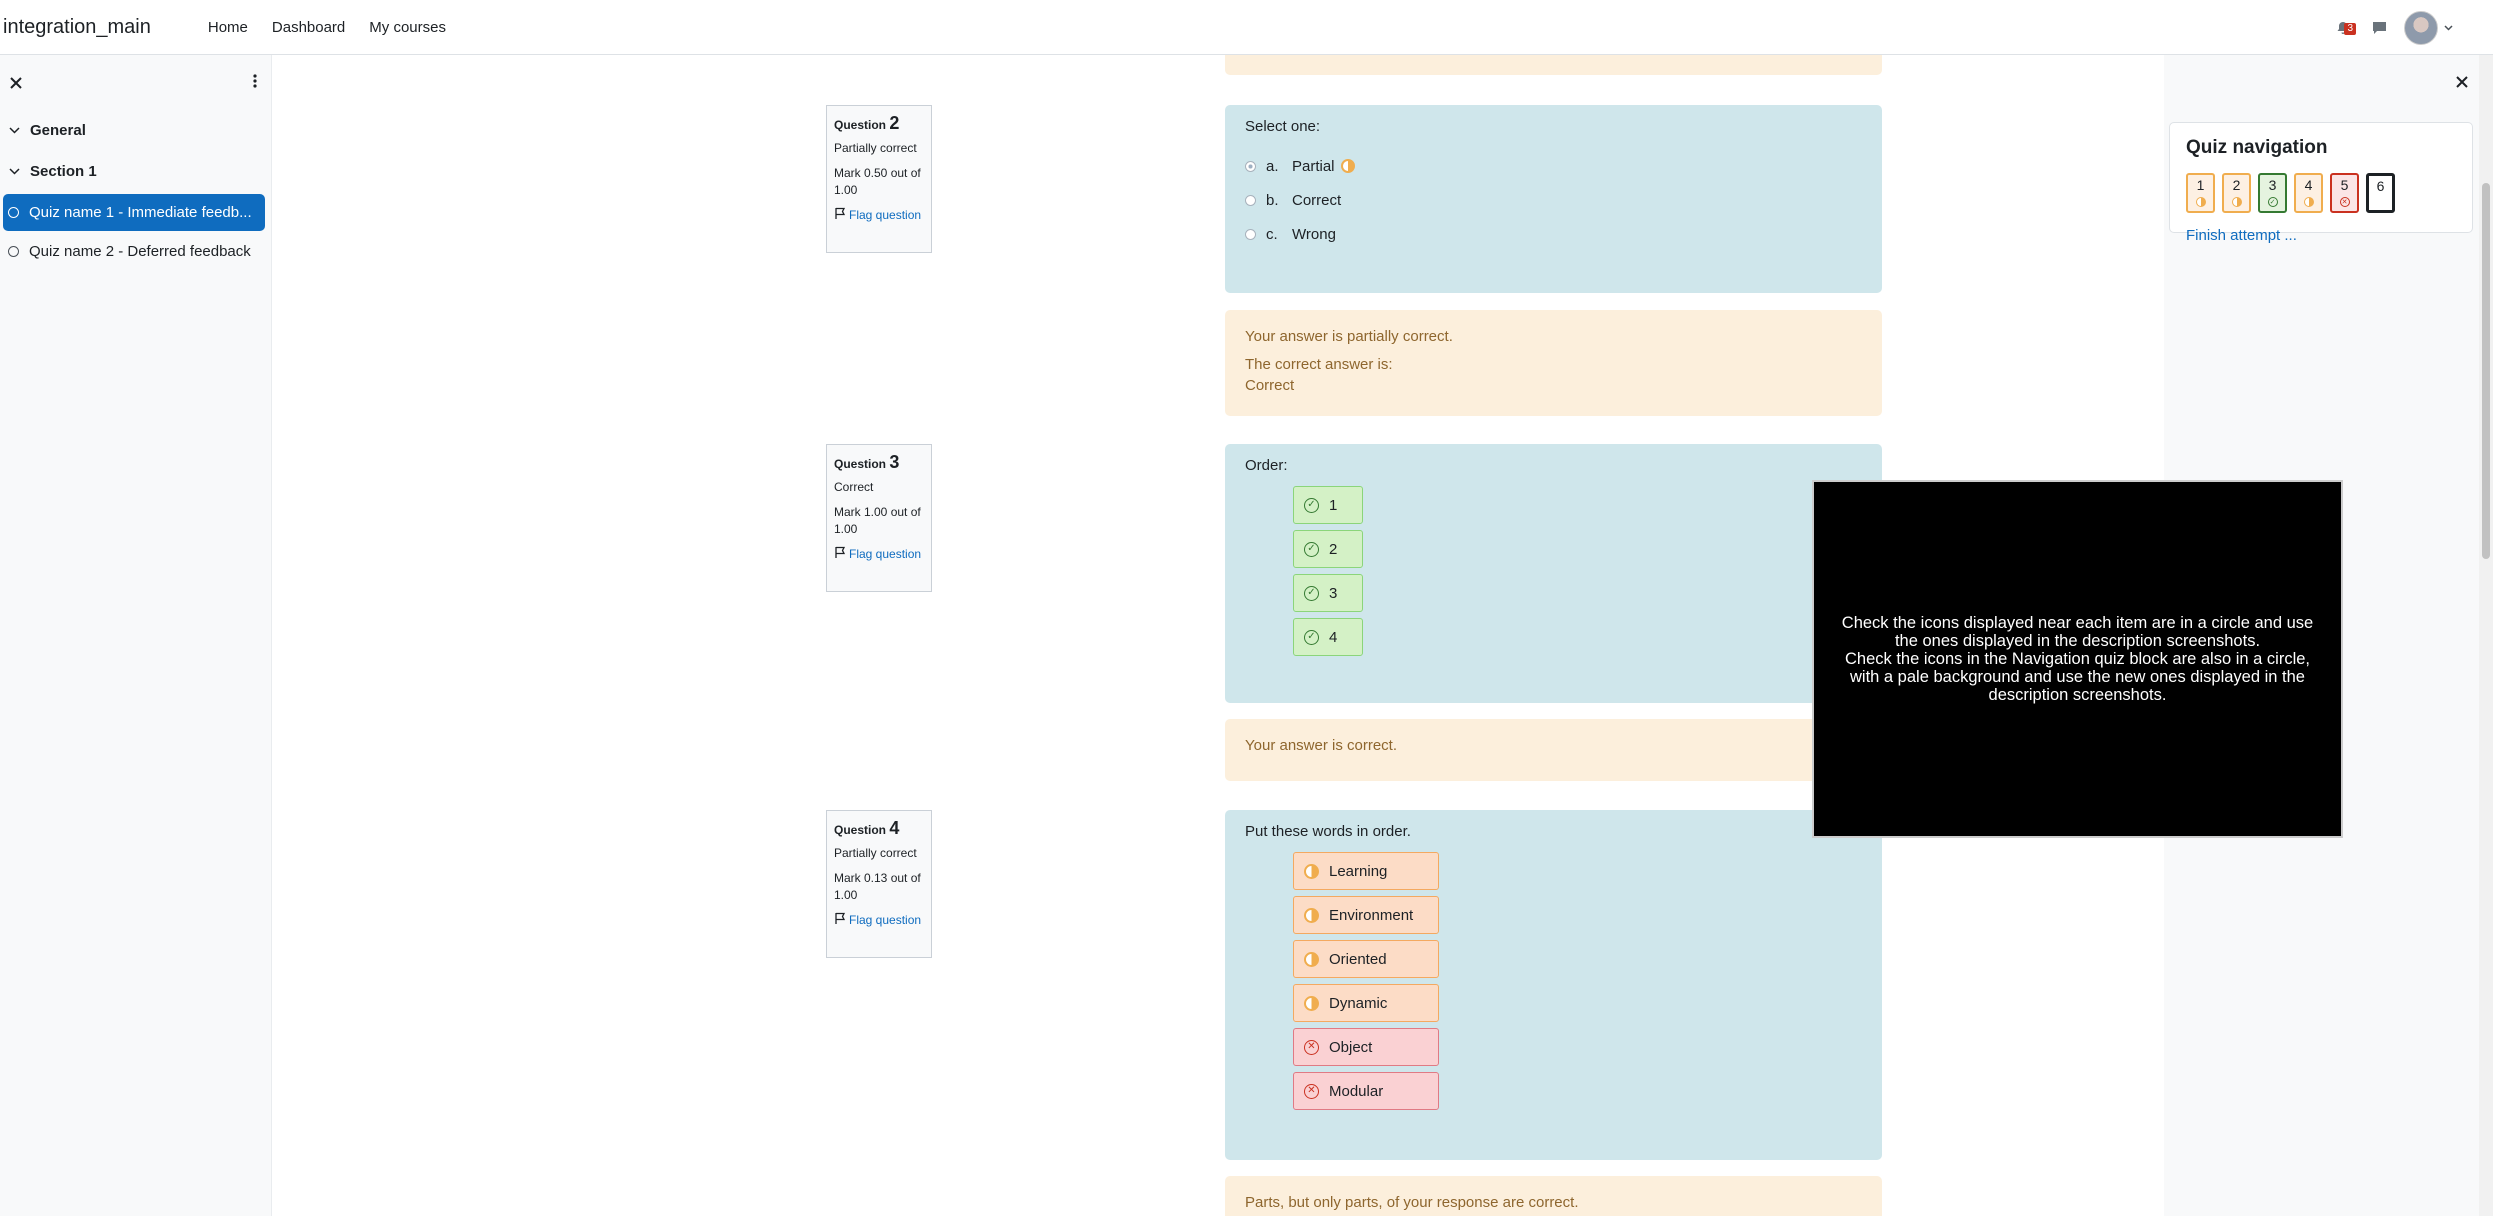 This screenshot has width=2493, height=1216. What do you see at coordinates (867, 828) in the screenshot?
I see `question-number: Question 4` at bounding box center [867, 828].